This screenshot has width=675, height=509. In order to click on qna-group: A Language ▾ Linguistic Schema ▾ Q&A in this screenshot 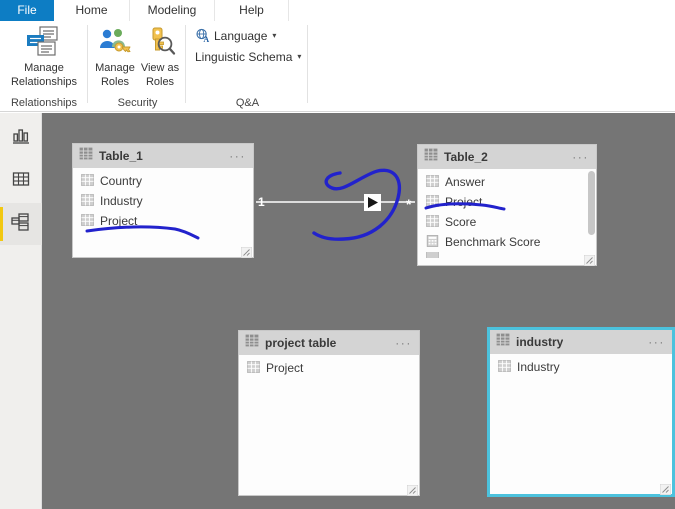, I will do `click(247, 66)`.